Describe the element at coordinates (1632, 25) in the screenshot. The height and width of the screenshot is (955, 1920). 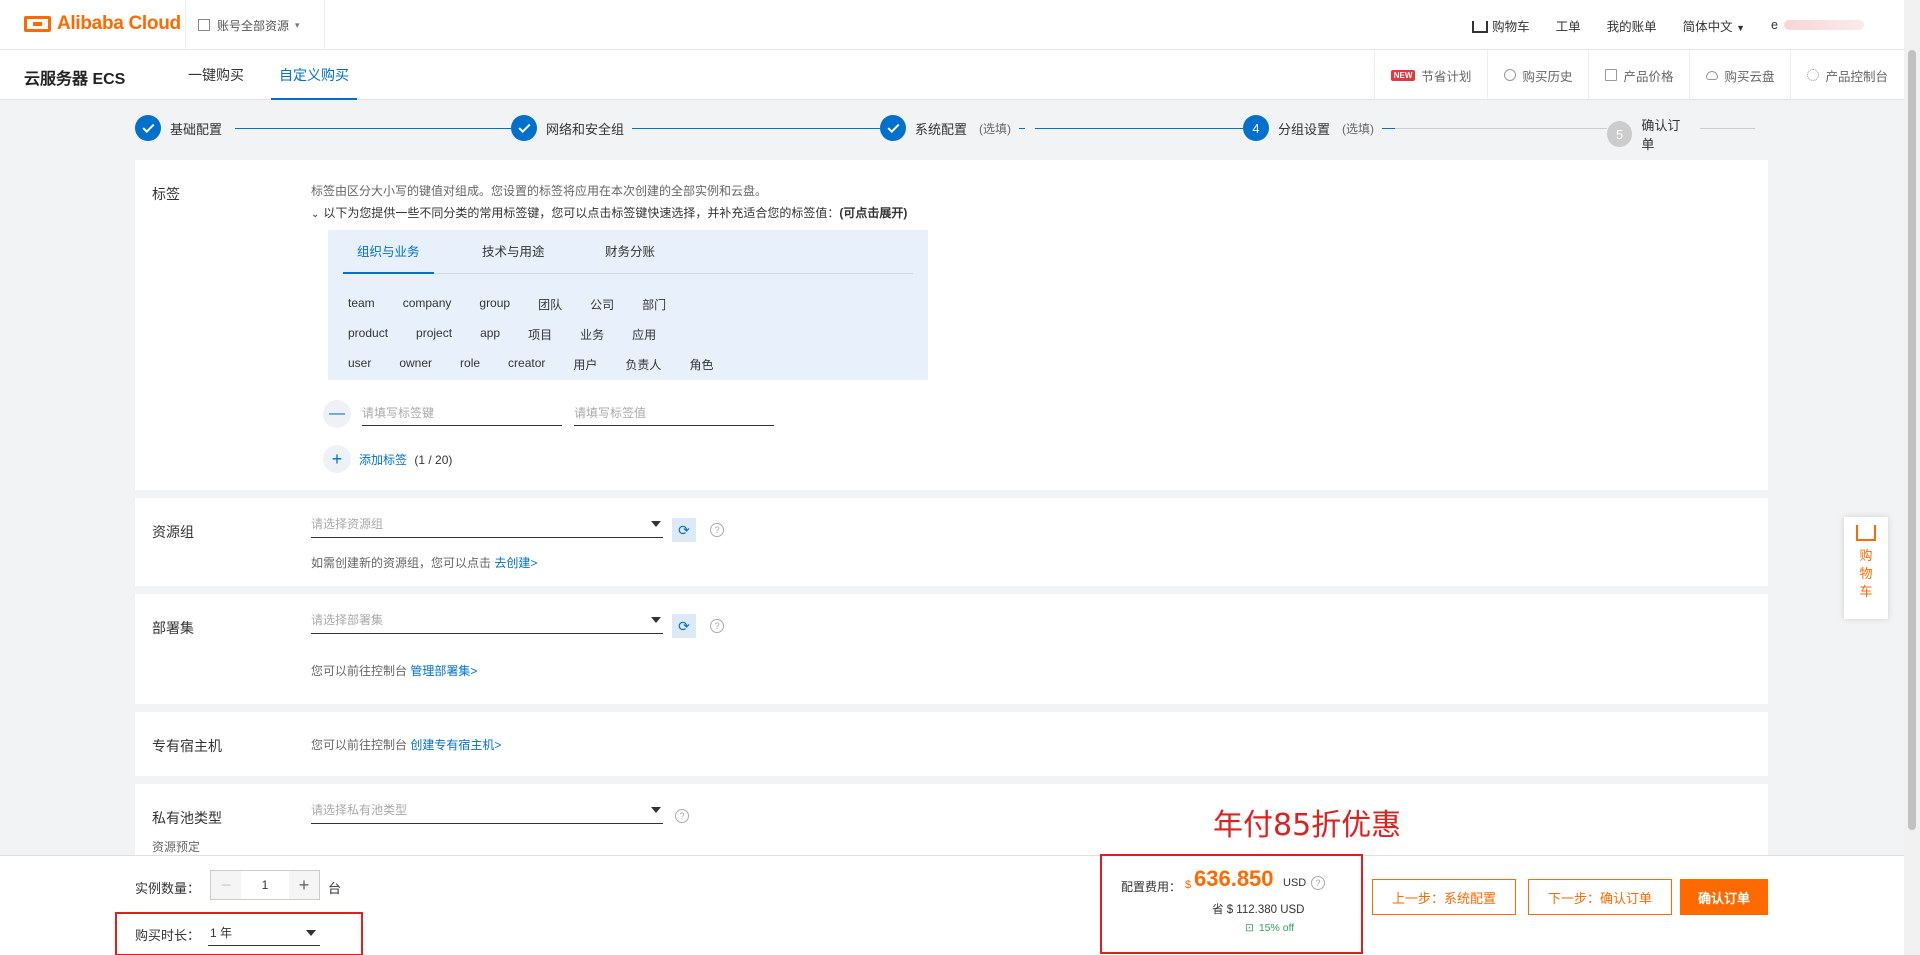
I see `bill-link: 我的账单` at that location.